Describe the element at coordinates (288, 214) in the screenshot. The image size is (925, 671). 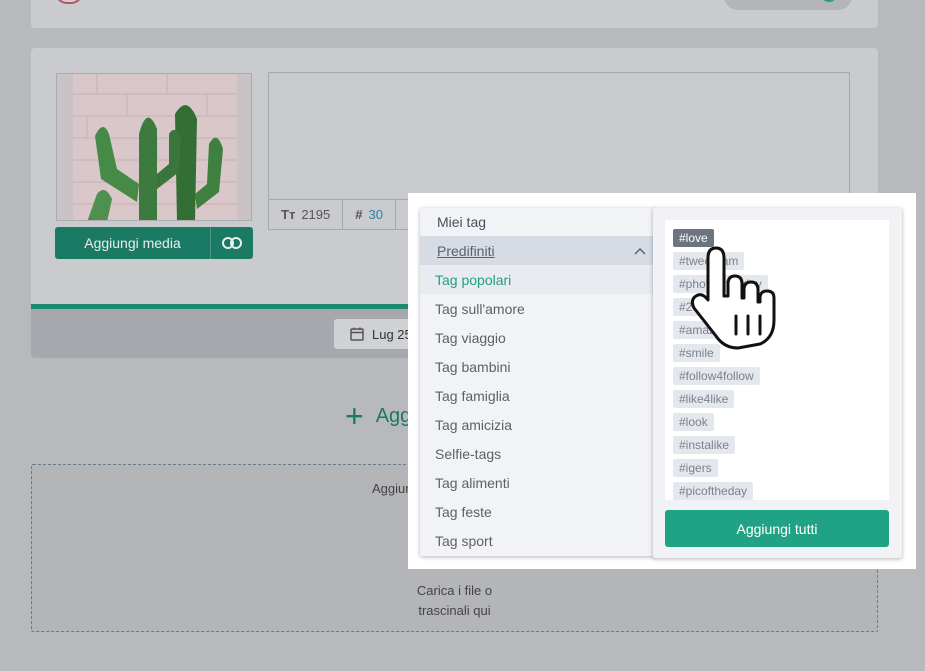
I see `text-size-icon: Tт` at that location.